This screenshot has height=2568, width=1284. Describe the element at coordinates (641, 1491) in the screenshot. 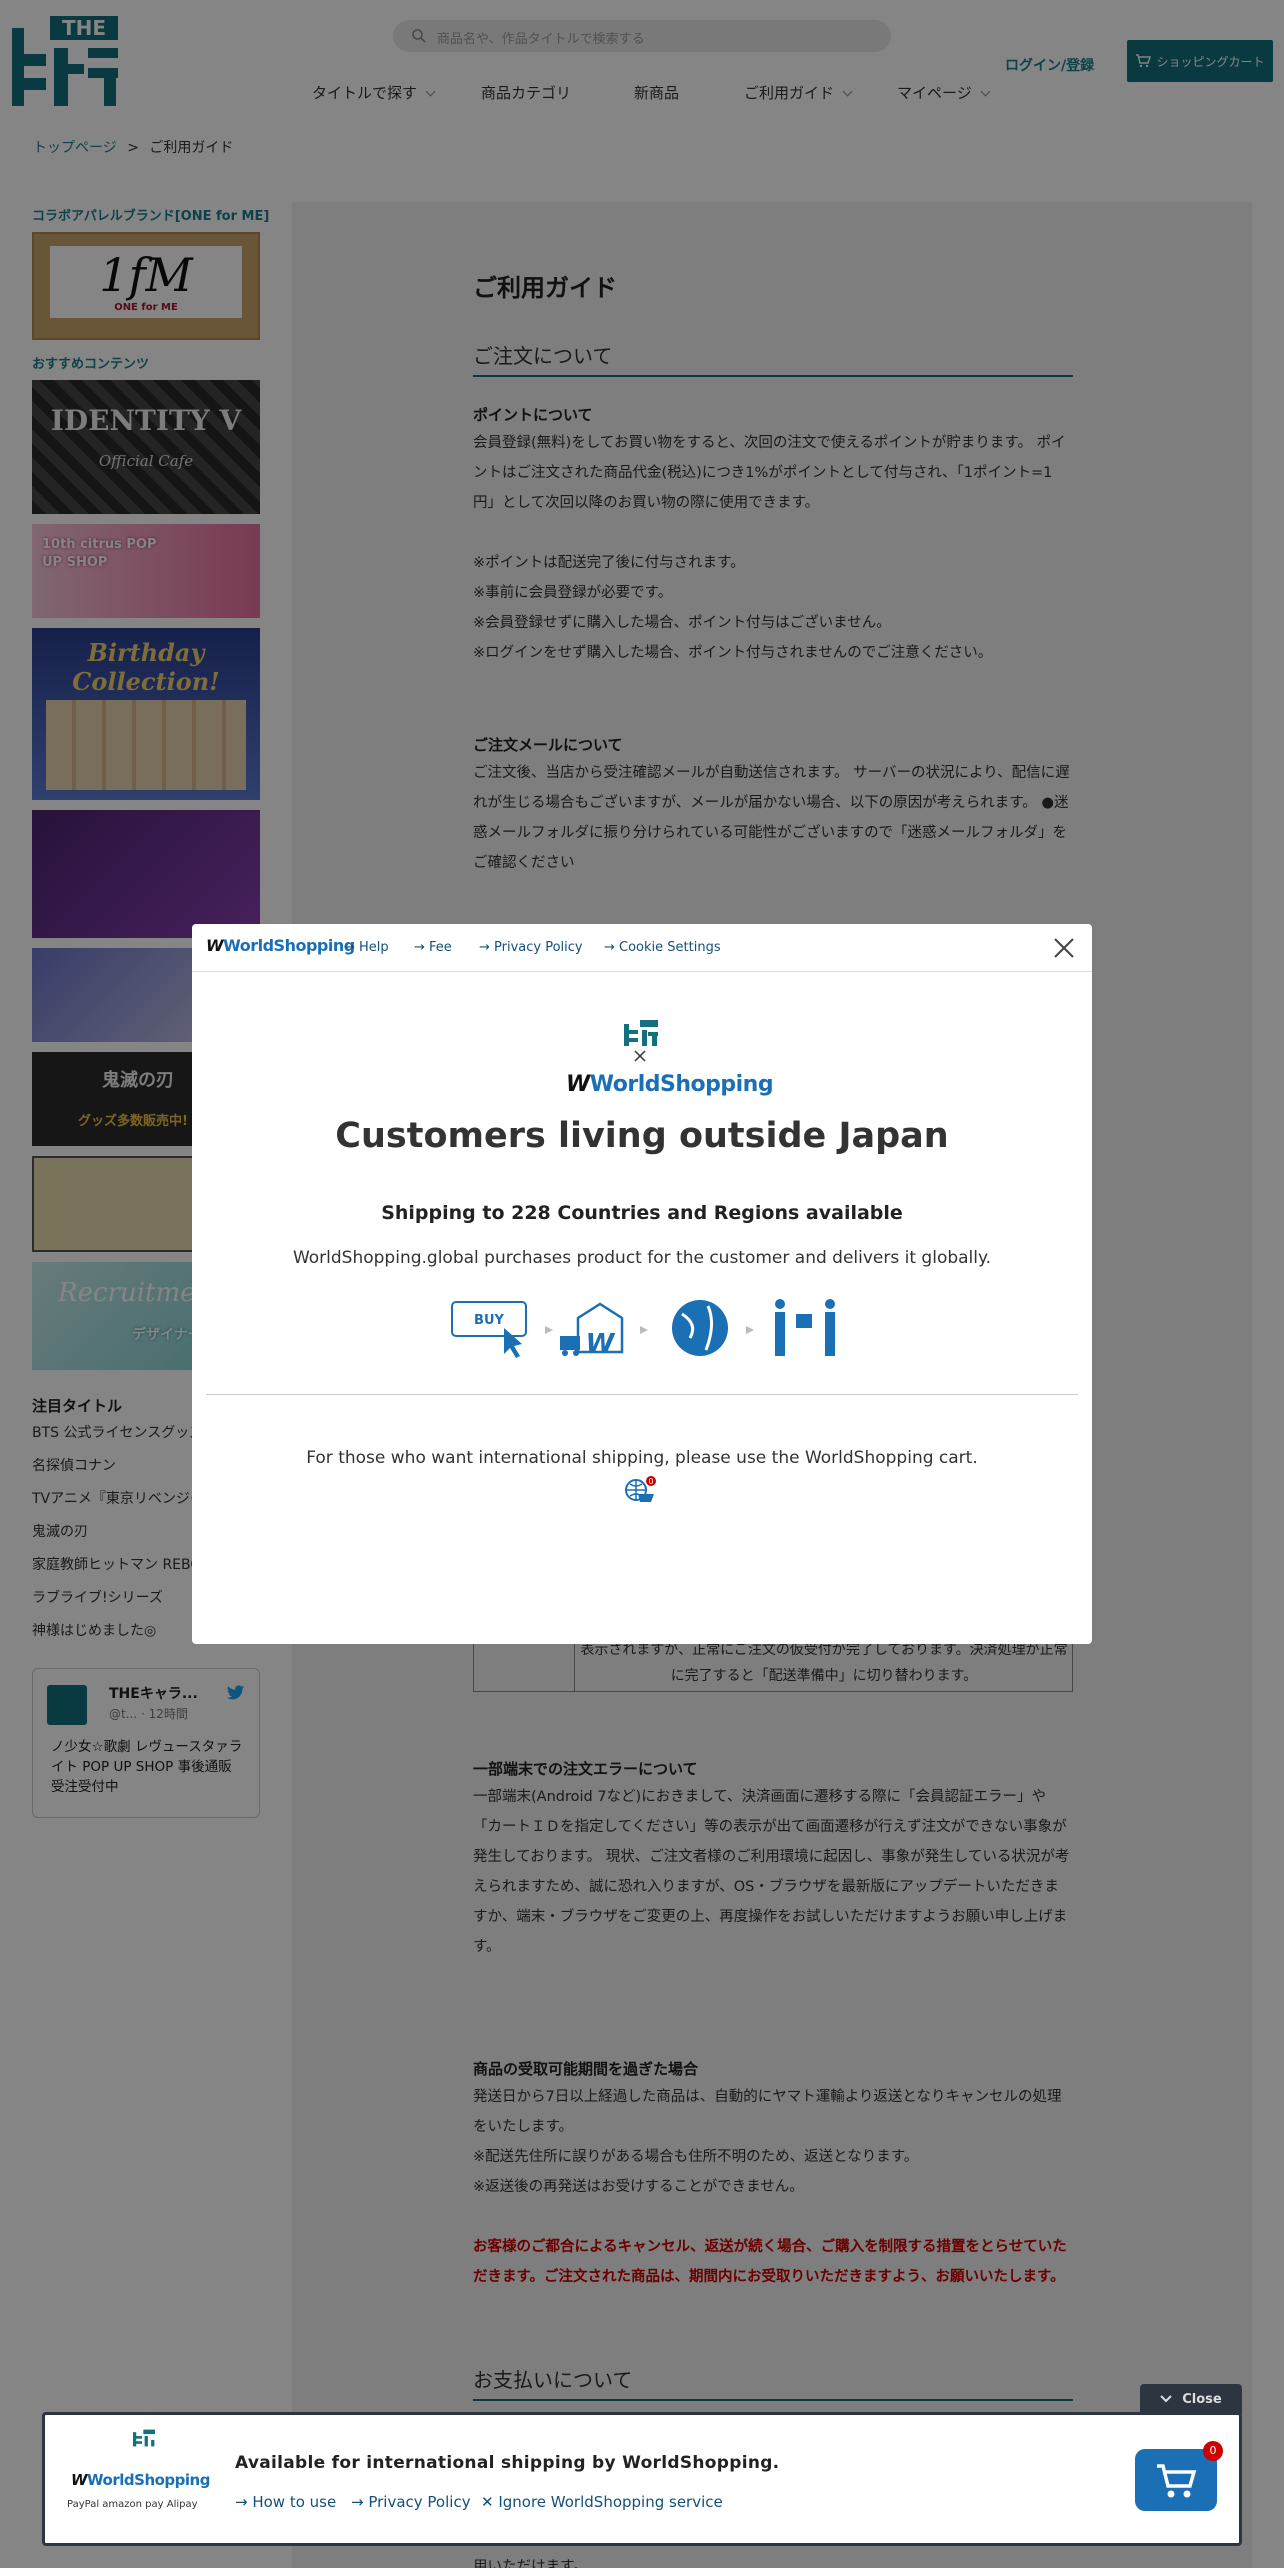

I see `worldshopping-cart-icon: 0` at that location.